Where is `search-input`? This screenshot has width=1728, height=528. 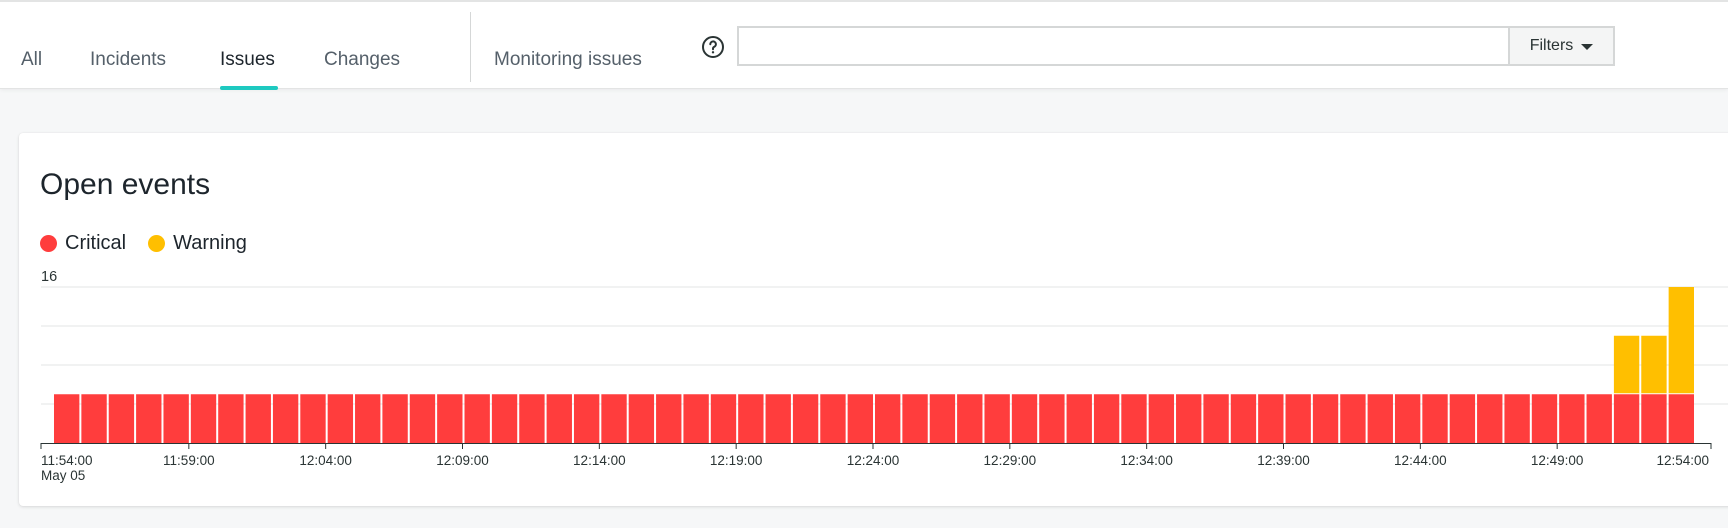 search-input is located at coordinates (1123, 46).